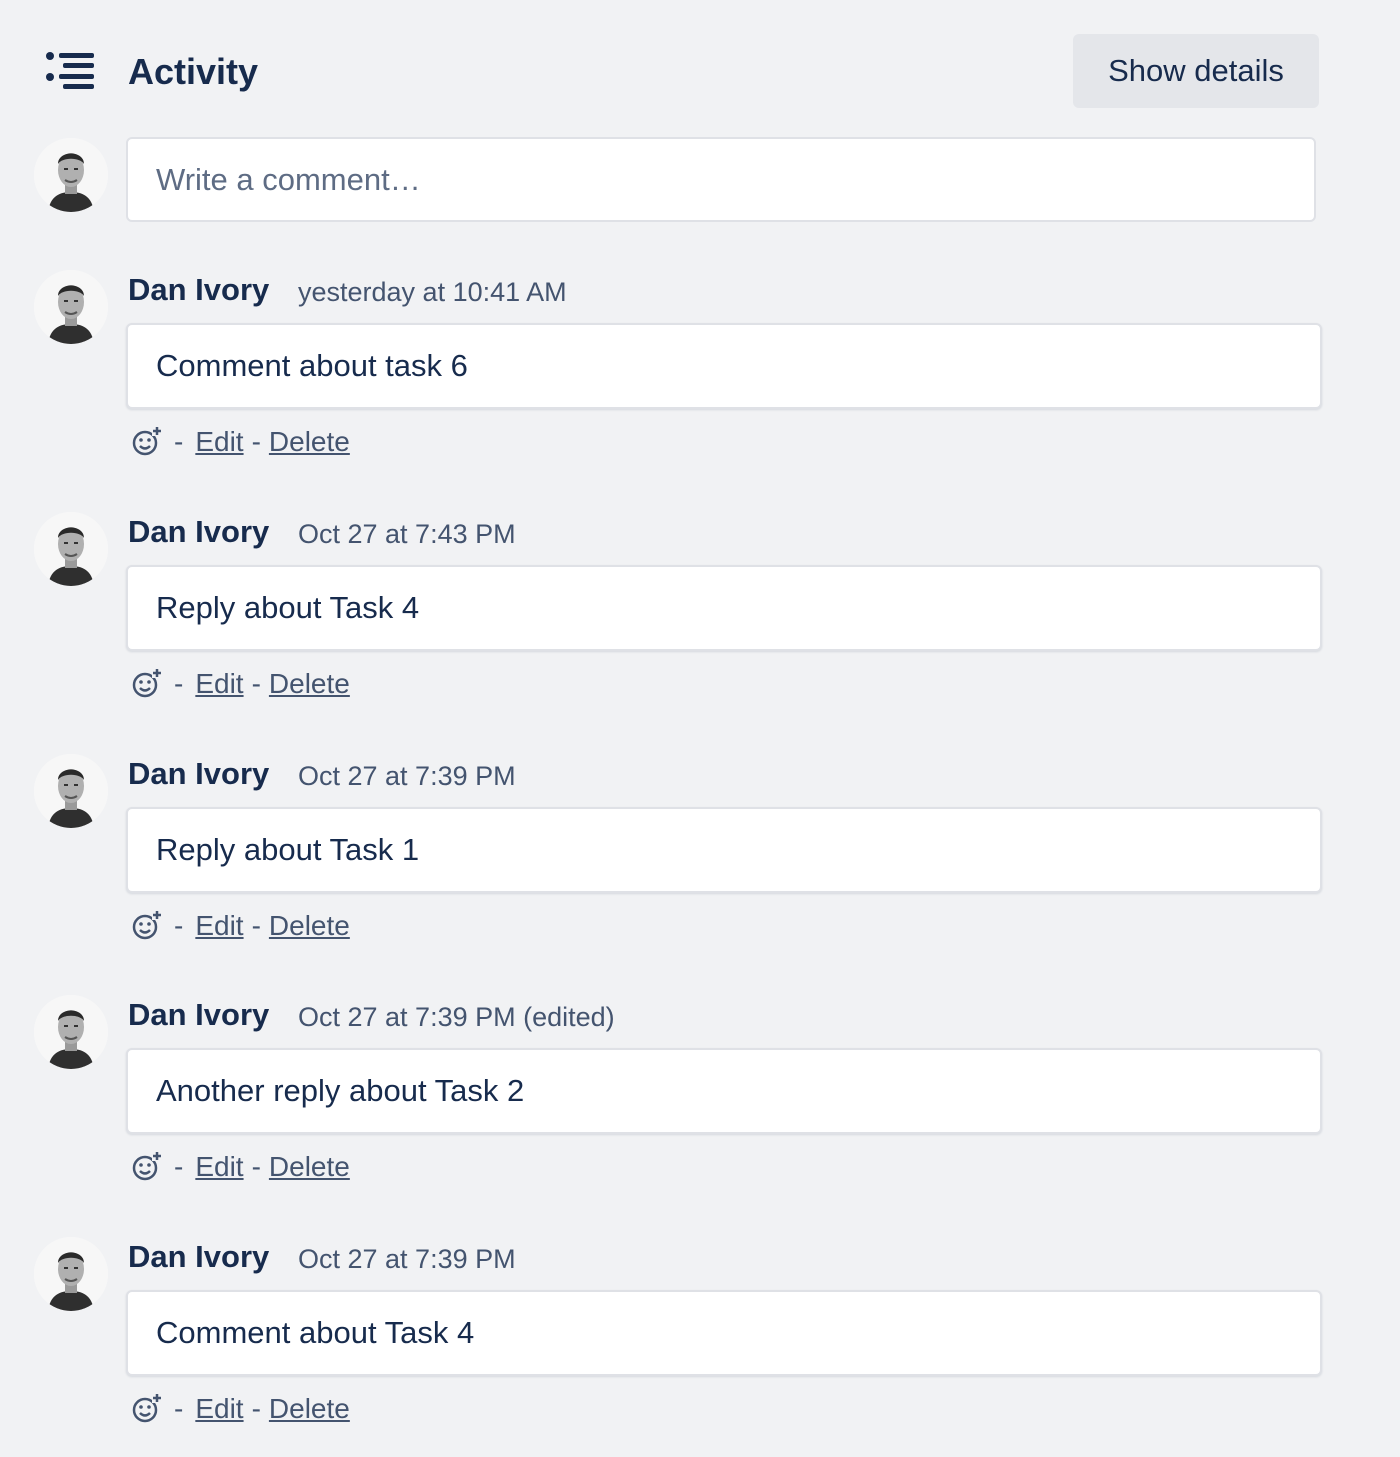 This screenshot has height=1457, width=1400. What do you see at coordinates (700, 60) in the screenshot?
I see `activity-header: Activity Show details` at bounding box center [700, 60].